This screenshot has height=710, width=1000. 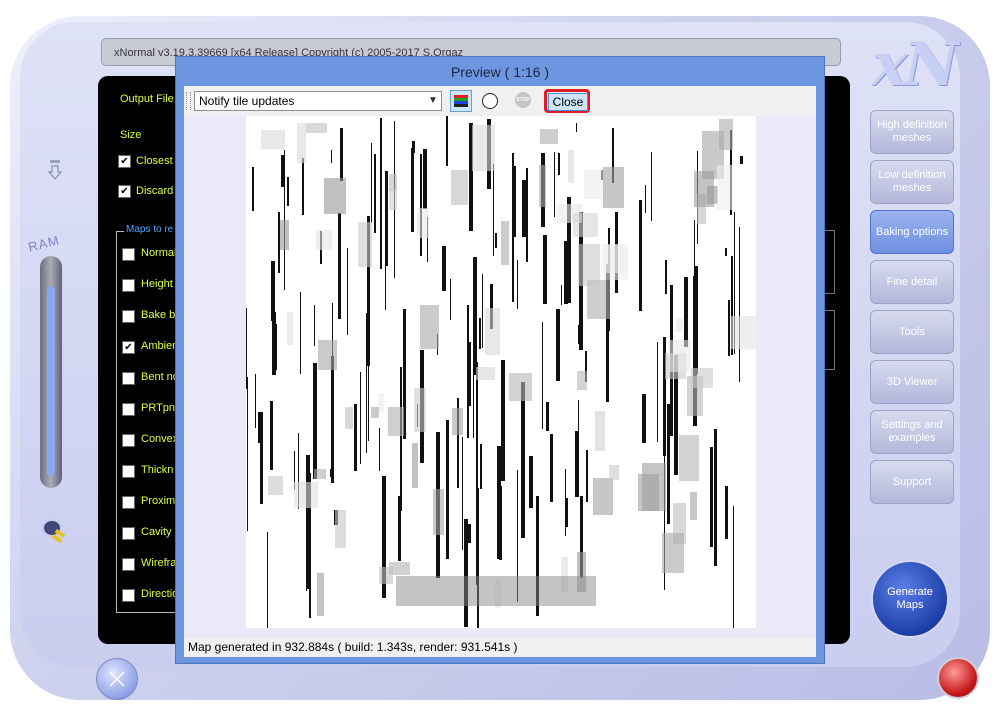 I want to click on map-label: Bent no, so click(x=160, y=377).